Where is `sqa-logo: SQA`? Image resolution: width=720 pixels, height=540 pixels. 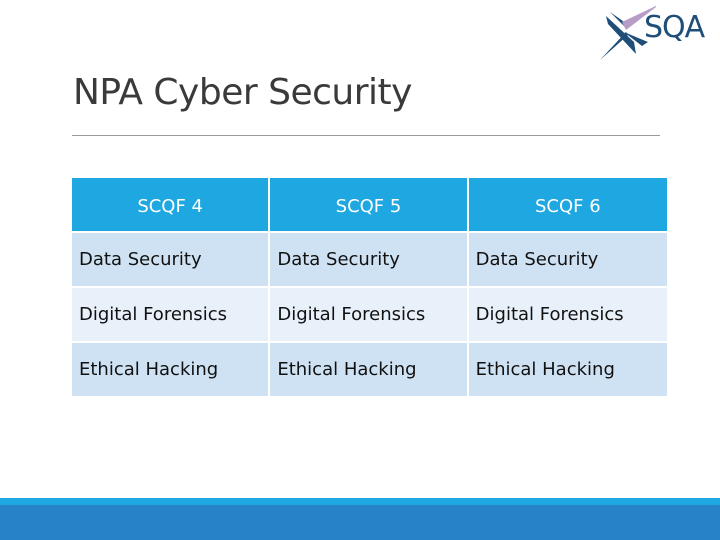
sqa-logo: SQA is located at coordinates (658, 32).